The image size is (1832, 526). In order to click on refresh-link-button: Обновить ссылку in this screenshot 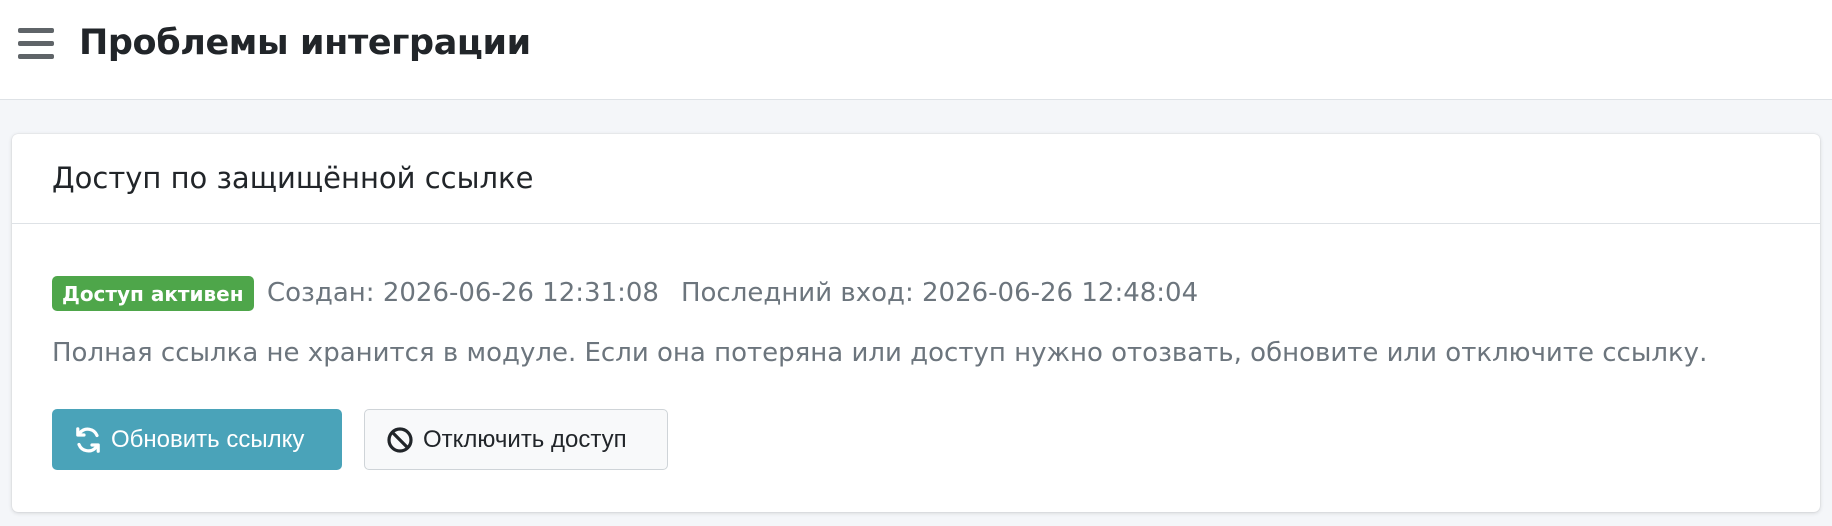, I will do `click(197, 439)`.